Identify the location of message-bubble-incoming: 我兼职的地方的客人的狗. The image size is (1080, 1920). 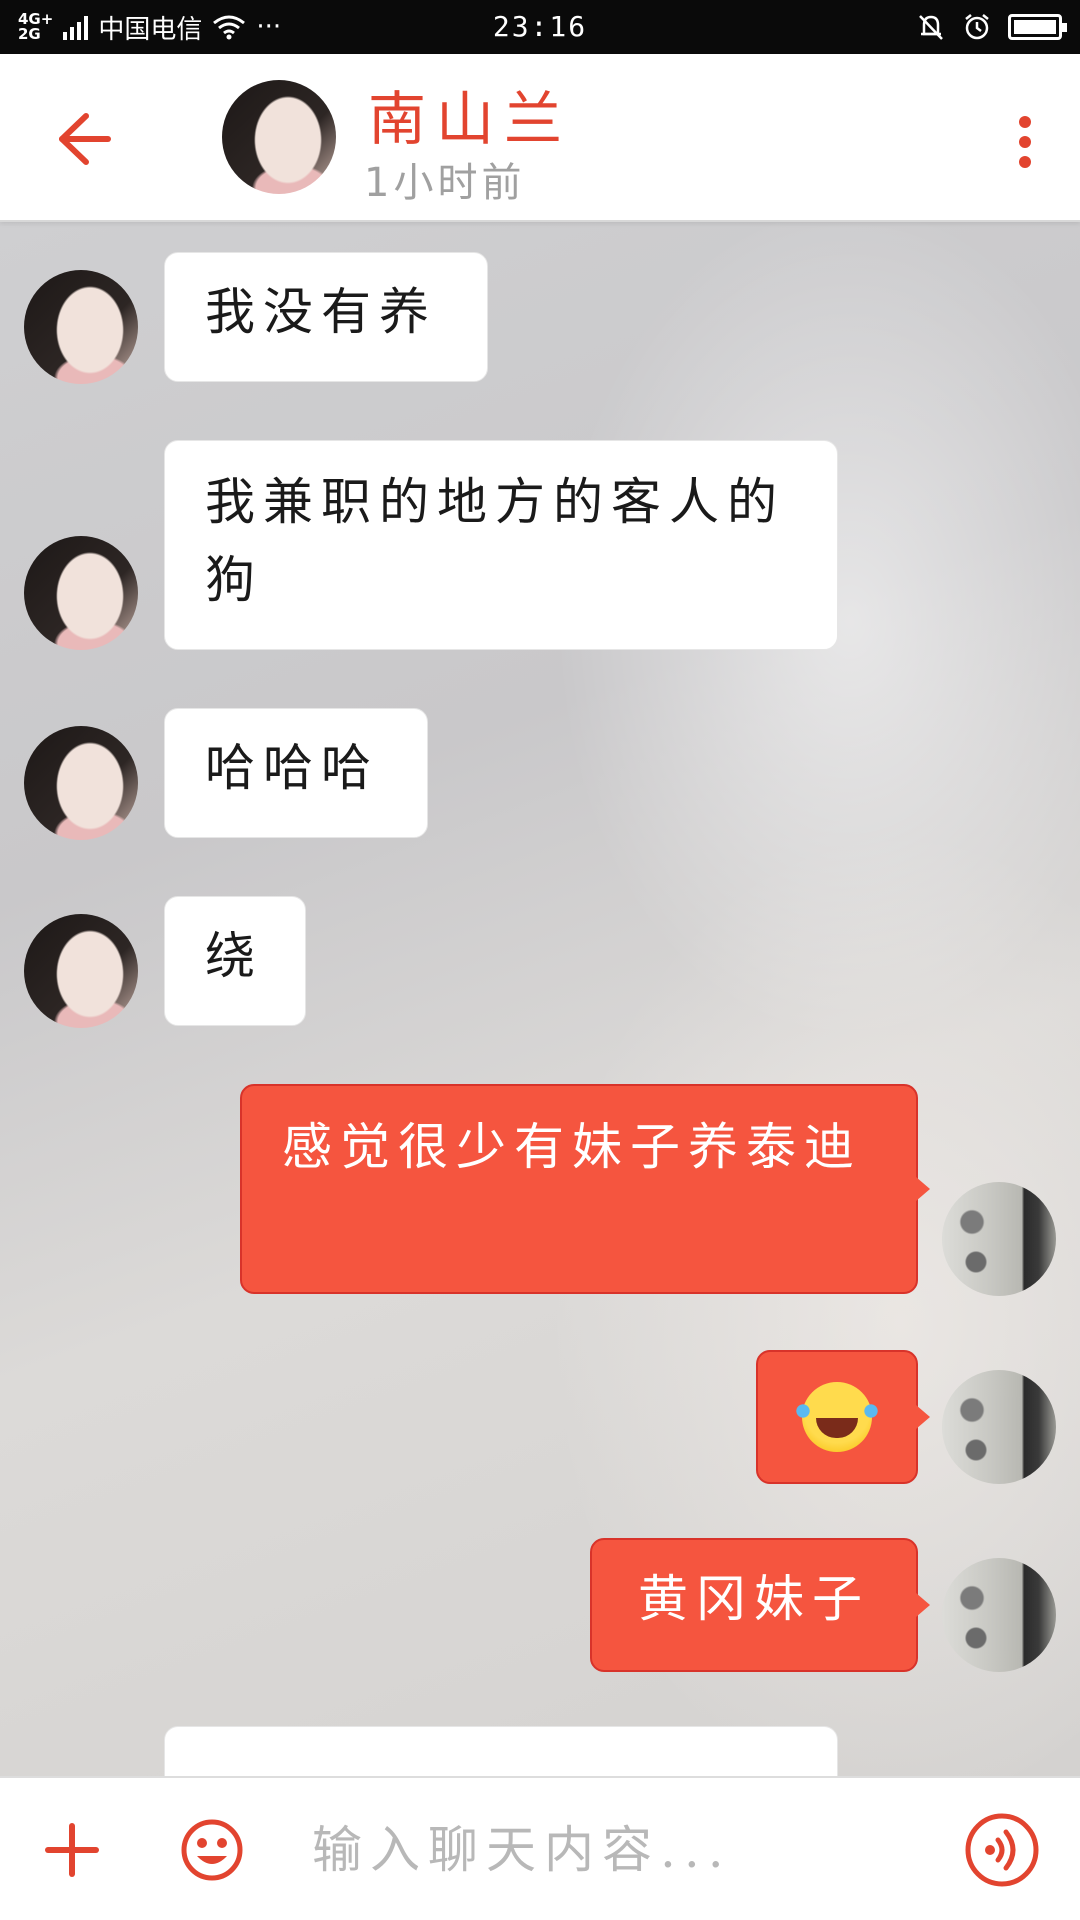
(501, 545).